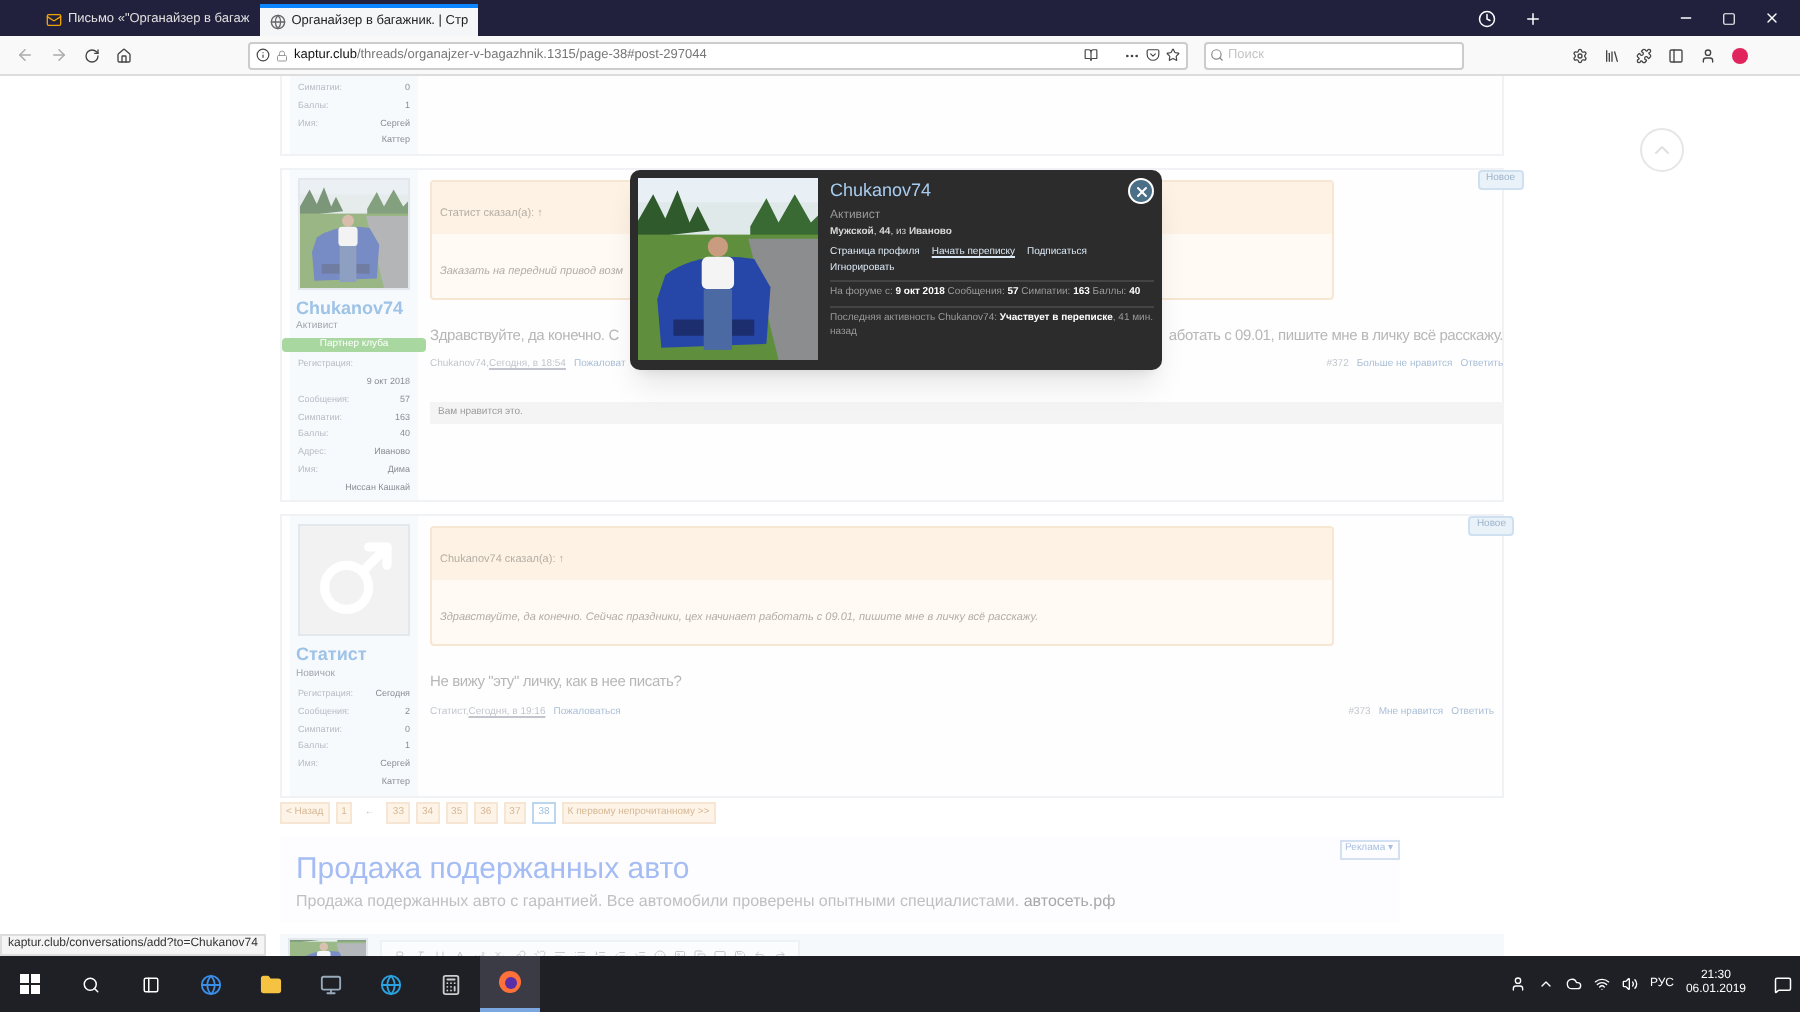 This screenshot has height=1012, width=1800. Describe the element at coordinates (1580, 55) in the screenshot. I see `settings-icon` at that location.